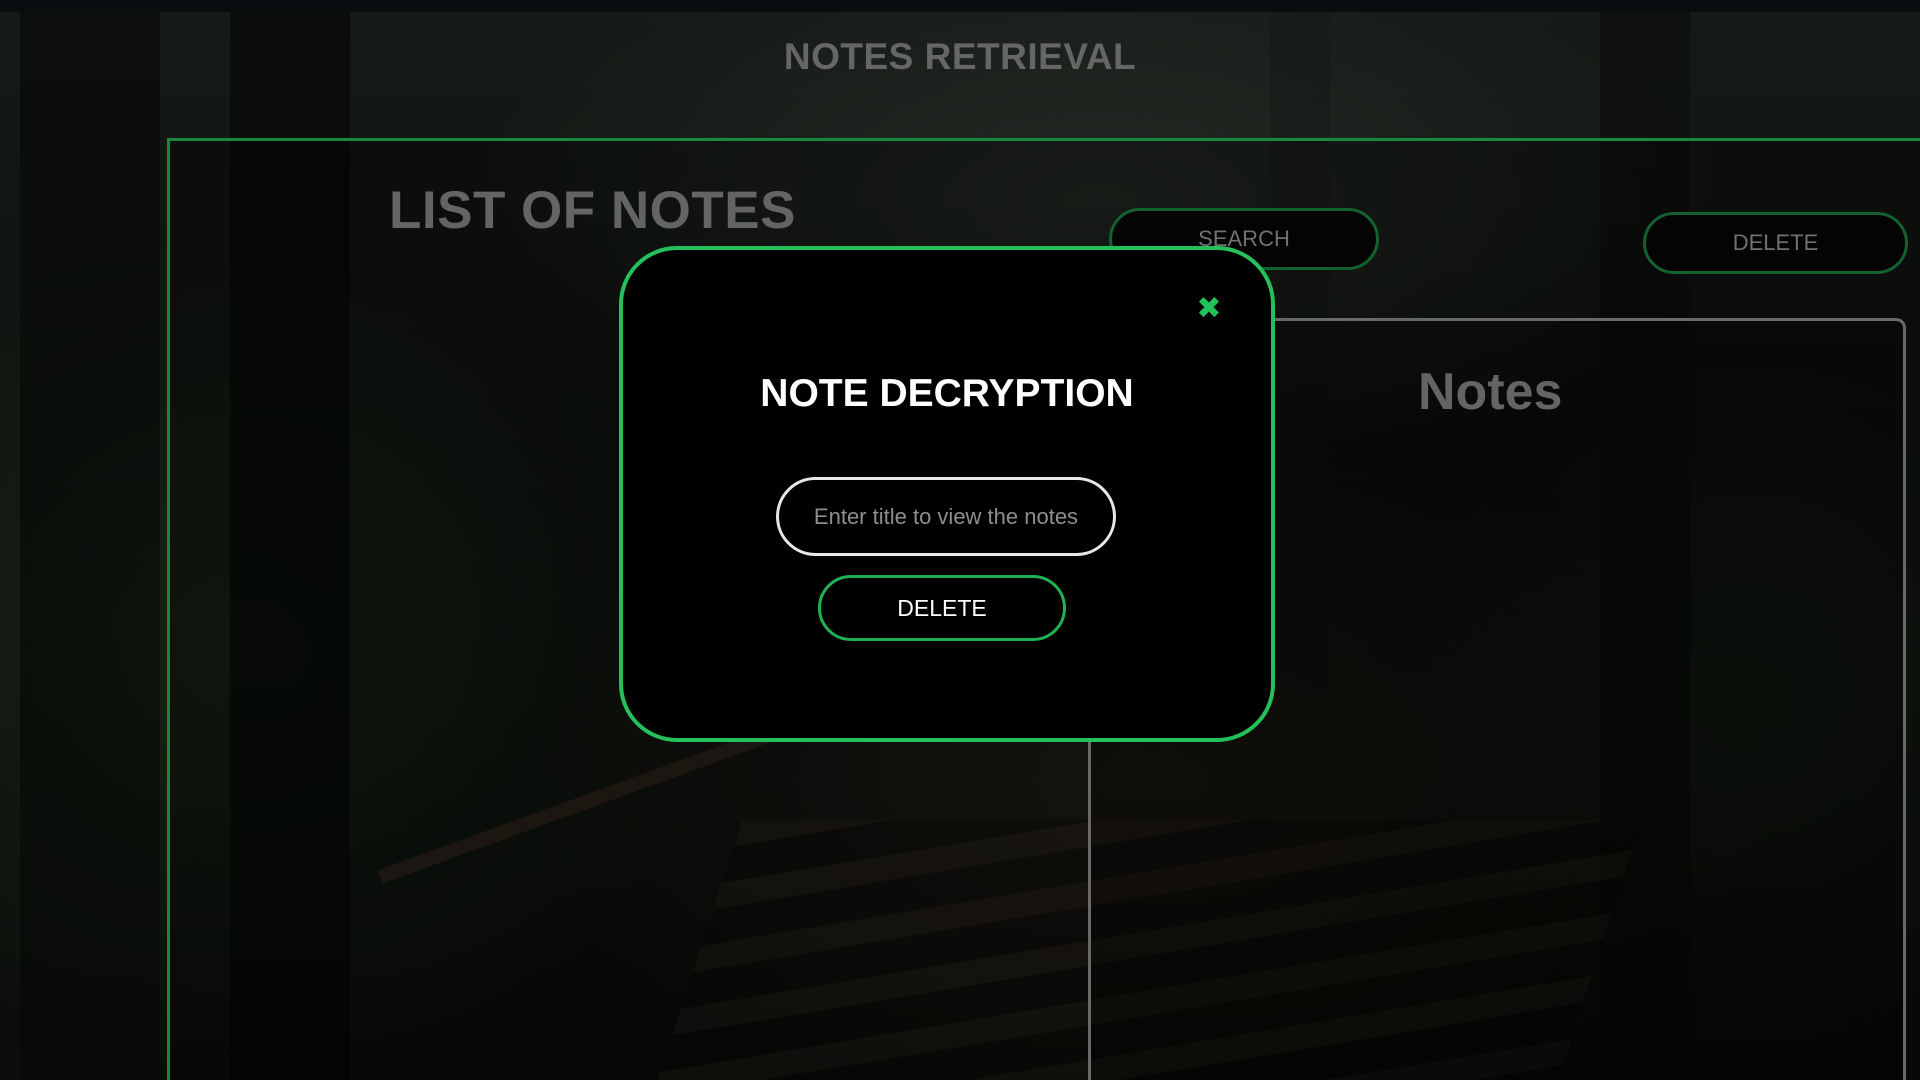 This screenshot has width=1920, height=1080. I want to click on close-icon: ✖, so click(1209, 309).